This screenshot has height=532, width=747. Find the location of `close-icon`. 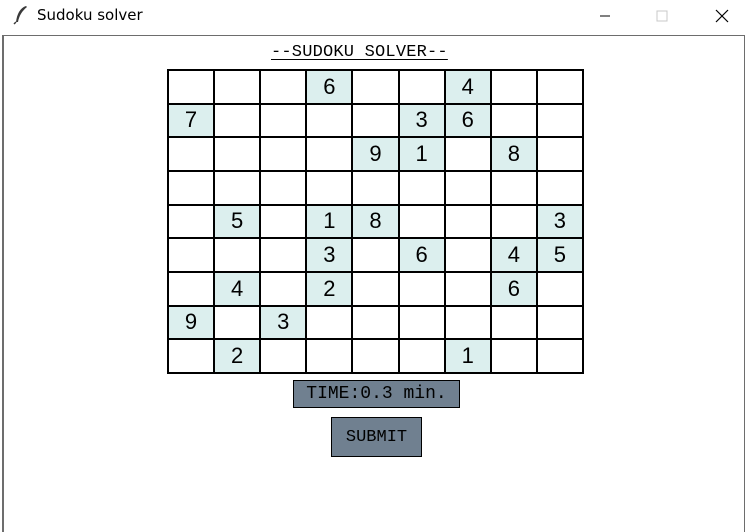

close-icon is located at coordinates (722, 16).